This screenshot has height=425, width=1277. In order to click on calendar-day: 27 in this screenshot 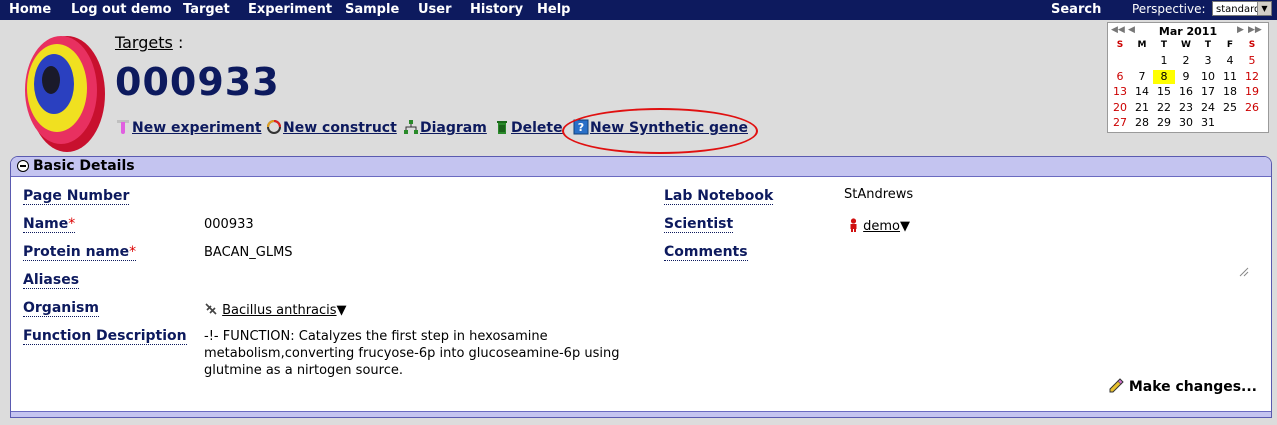, I will do `click(1120, 123)`.